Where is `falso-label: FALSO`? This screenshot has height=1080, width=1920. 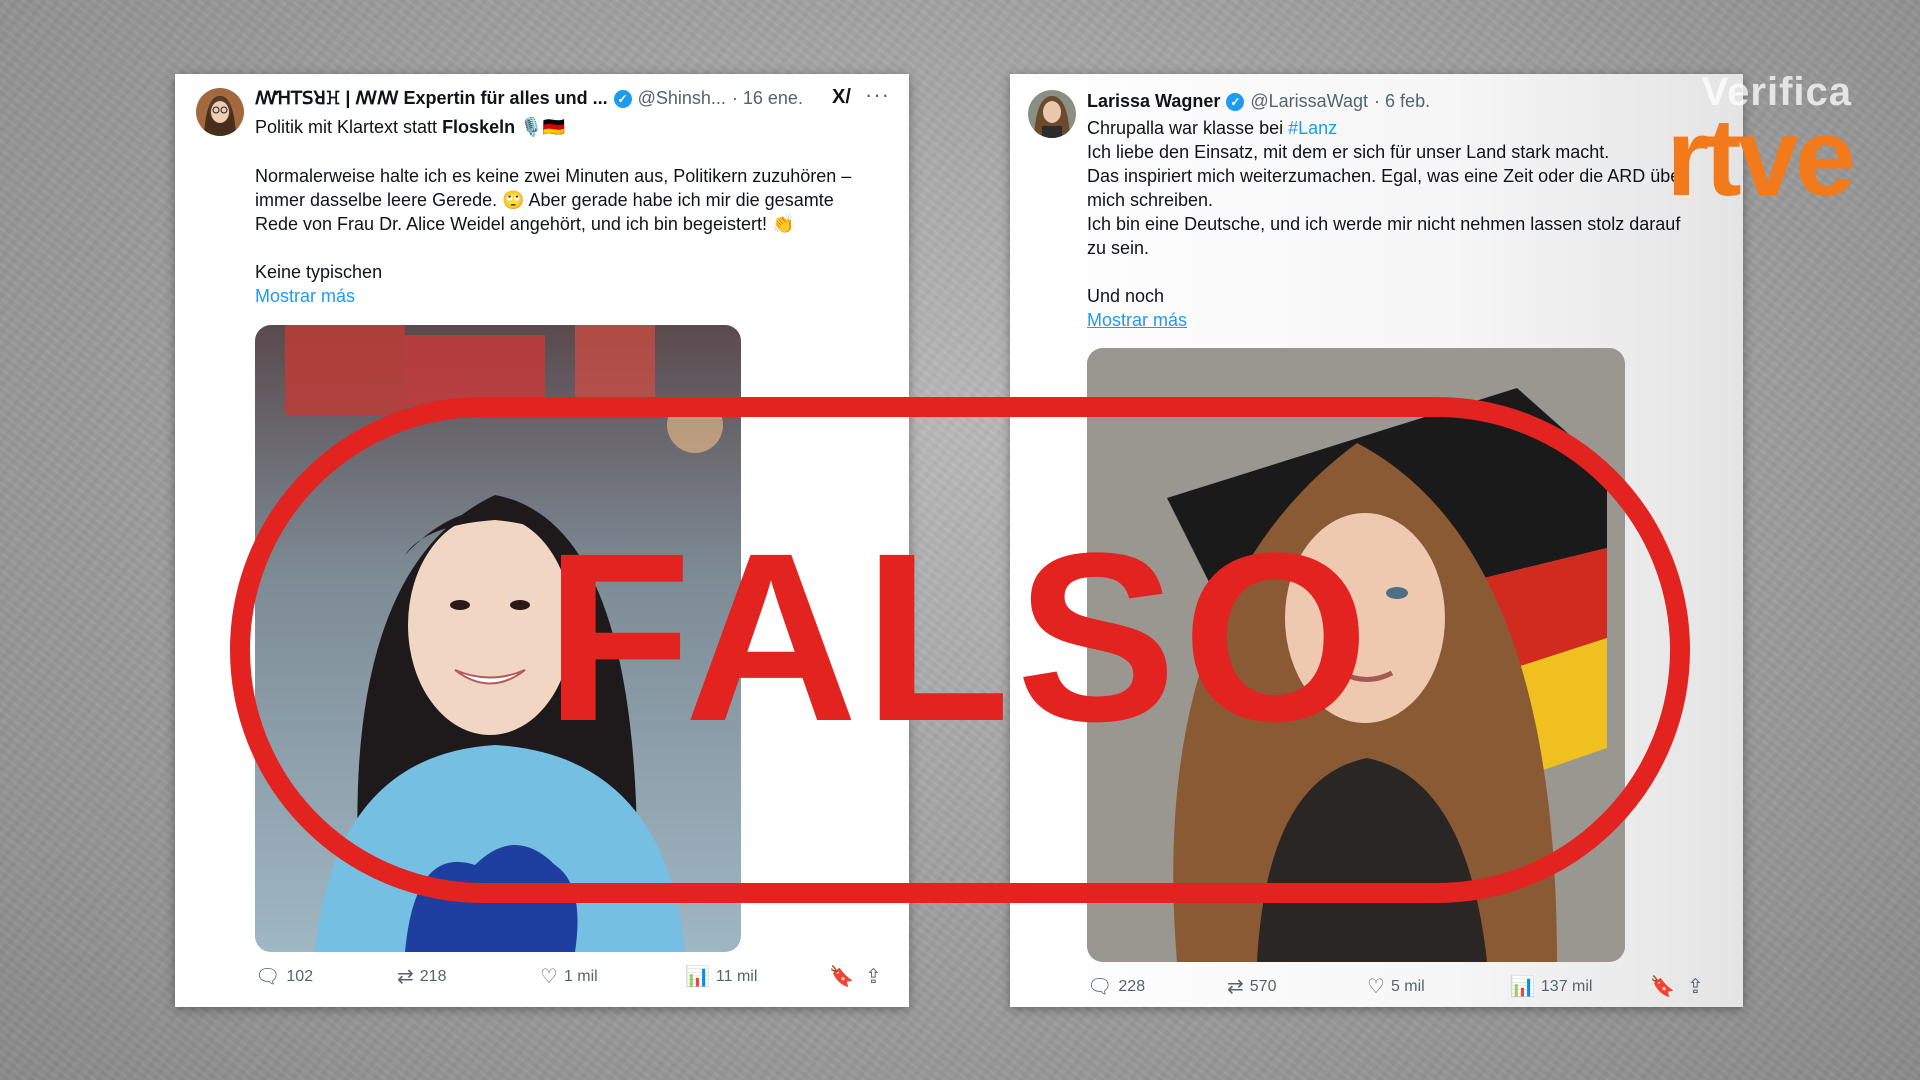
falso-label: FALSO is located at coordinates (960, 637).